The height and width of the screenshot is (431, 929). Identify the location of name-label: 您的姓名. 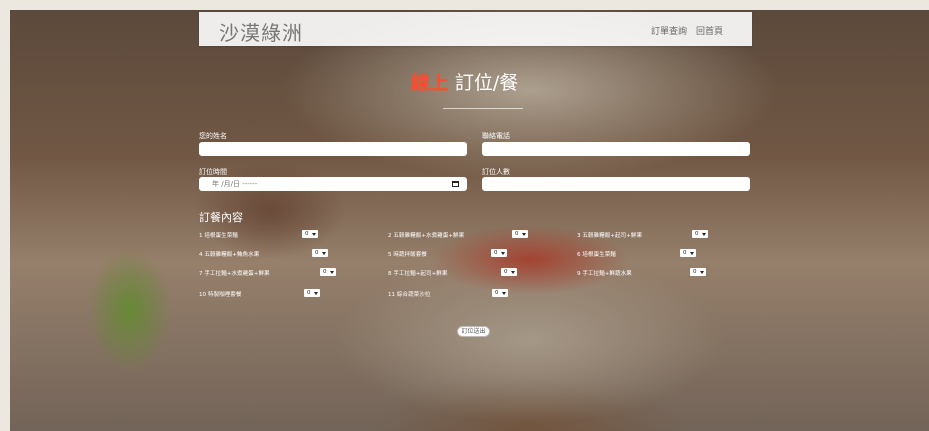
(213, 136).